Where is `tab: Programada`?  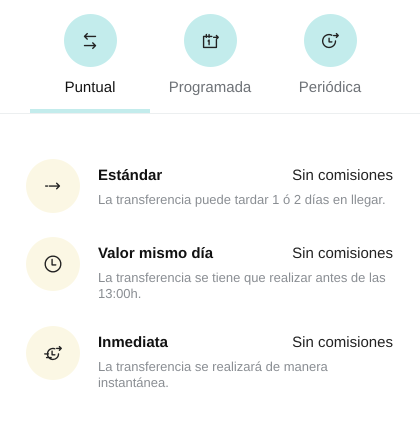 tab: Programada is located at coordinates (210, 63).